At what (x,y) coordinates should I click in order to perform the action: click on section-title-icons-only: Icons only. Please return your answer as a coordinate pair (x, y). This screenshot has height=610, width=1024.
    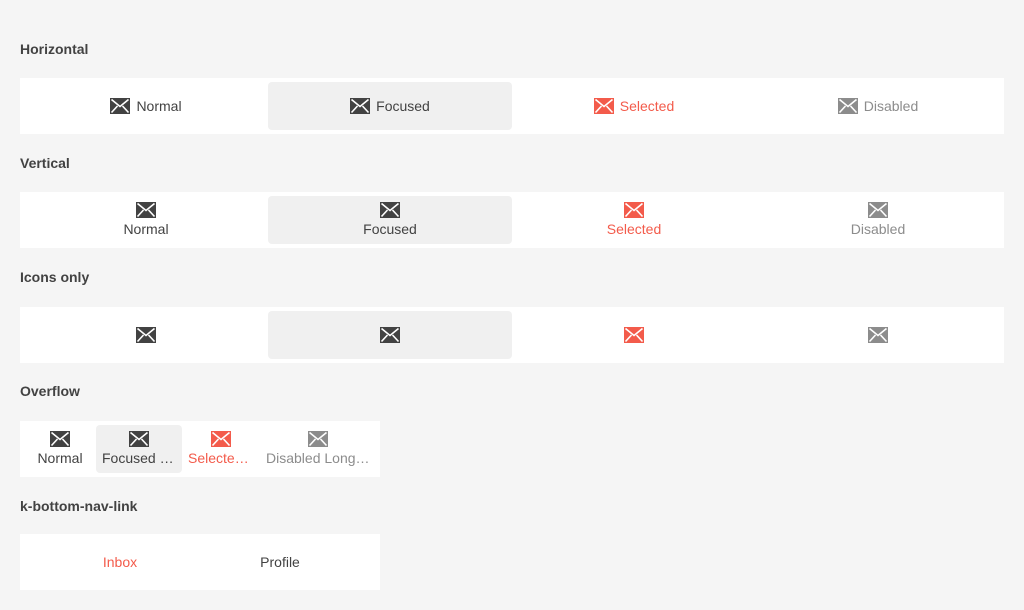
    Looking at the image, I should click on (55, 277).